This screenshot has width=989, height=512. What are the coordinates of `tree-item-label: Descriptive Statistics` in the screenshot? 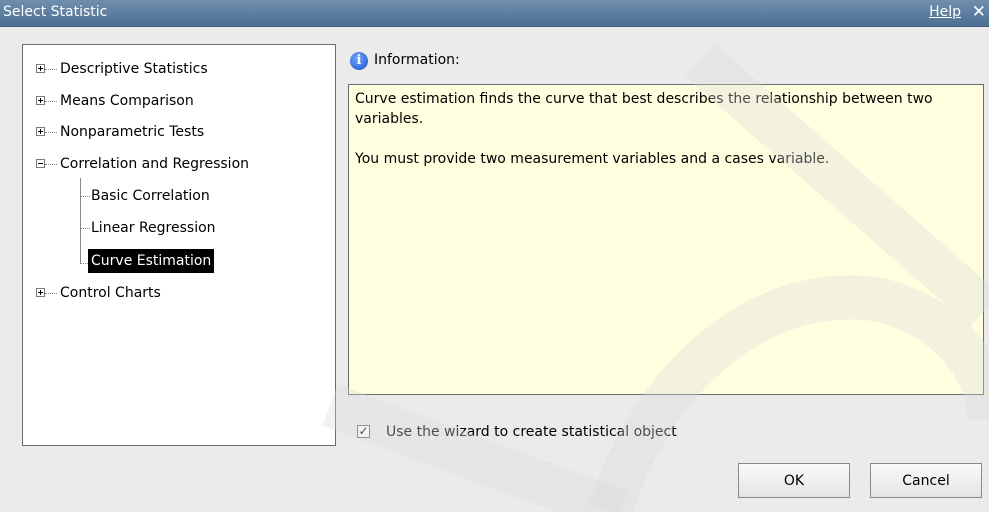 It's located at (134, 69).